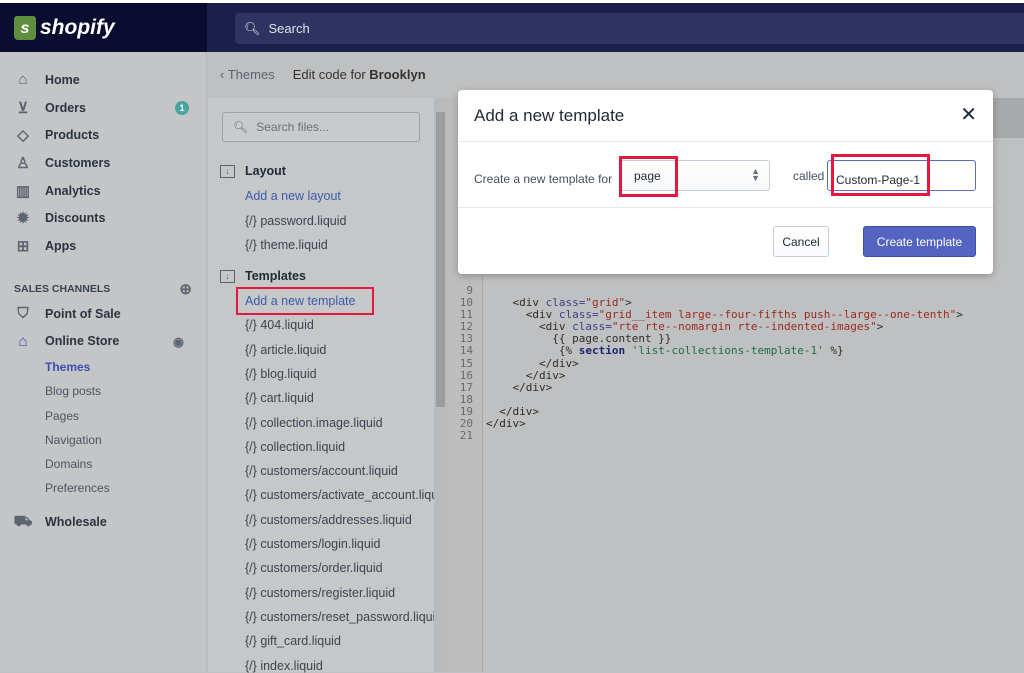 The width and height of the screenshot is (1024, 673). I want to click on file-item: {/} theme.liquid, so click(286, 245).